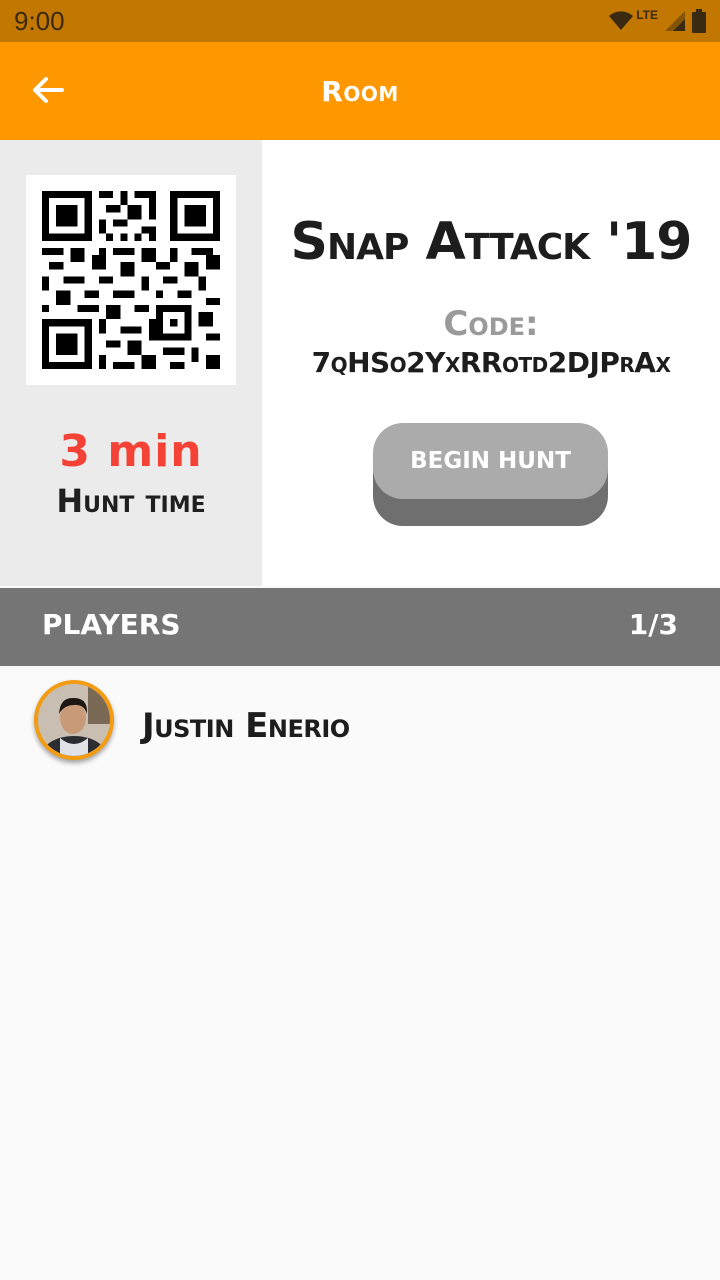 This screenshot has width=720, height=1280. I want to click on status-icons: LTE, so click(657, 21).